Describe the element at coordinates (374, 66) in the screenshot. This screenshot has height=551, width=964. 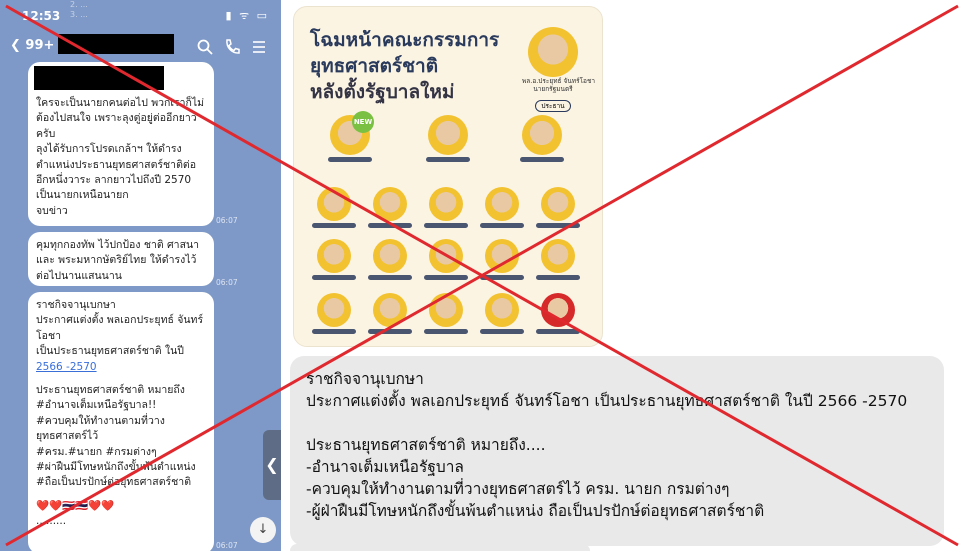
I see `poster-title-line: ยุทธศาสตร์ชาติ` at that location.